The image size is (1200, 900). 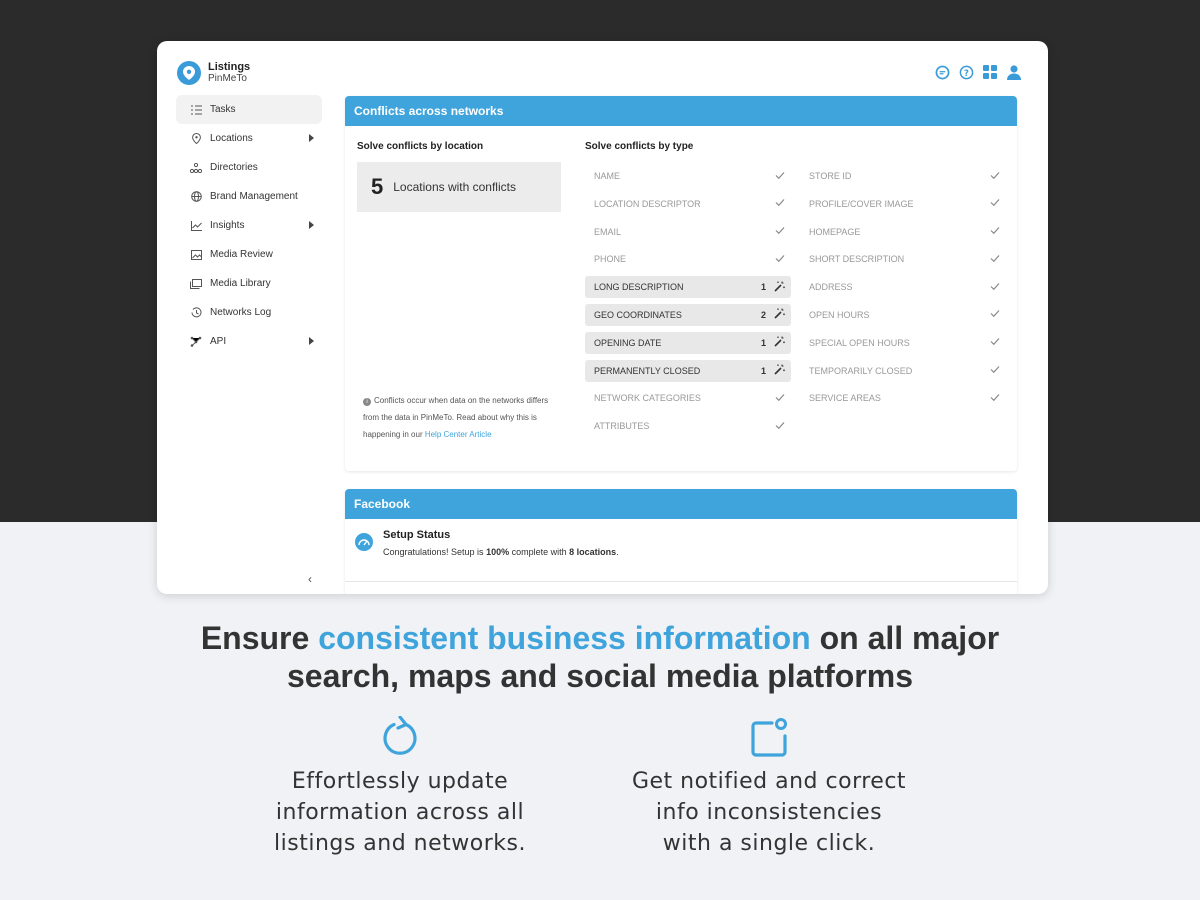 I want to click on brand: Listings PinMeTo, so click(x=213, y=73).